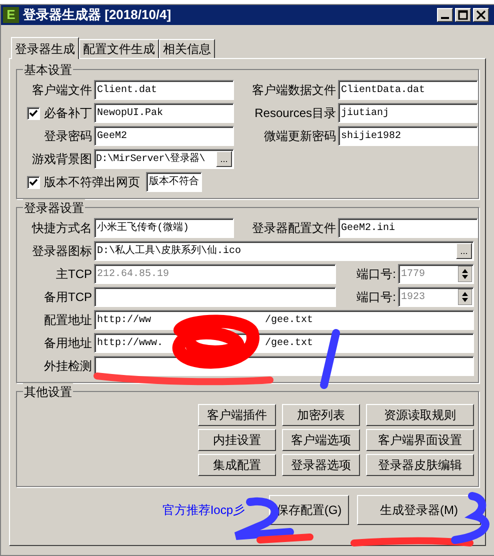 The image size is (494, 556). I want to click on minimize-button, so click(445, 15).